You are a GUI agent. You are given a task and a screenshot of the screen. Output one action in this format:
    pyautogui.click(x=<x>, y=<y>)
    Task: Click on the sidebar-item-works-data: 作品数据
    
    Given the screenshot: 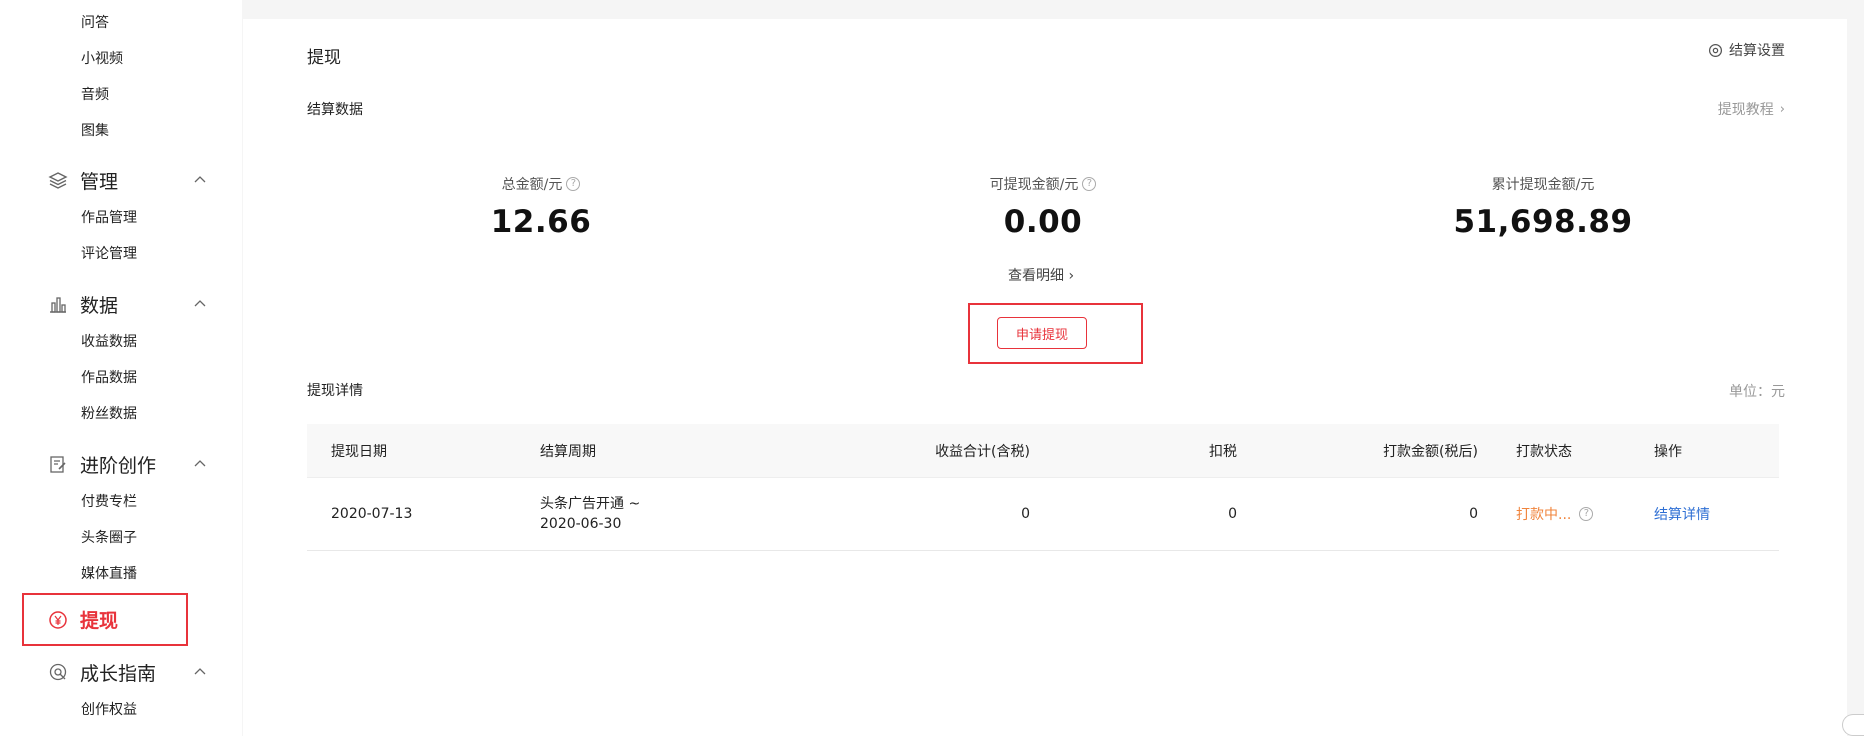 What is the action you would take?
    pyautogui.click(x=109, y=378)
    